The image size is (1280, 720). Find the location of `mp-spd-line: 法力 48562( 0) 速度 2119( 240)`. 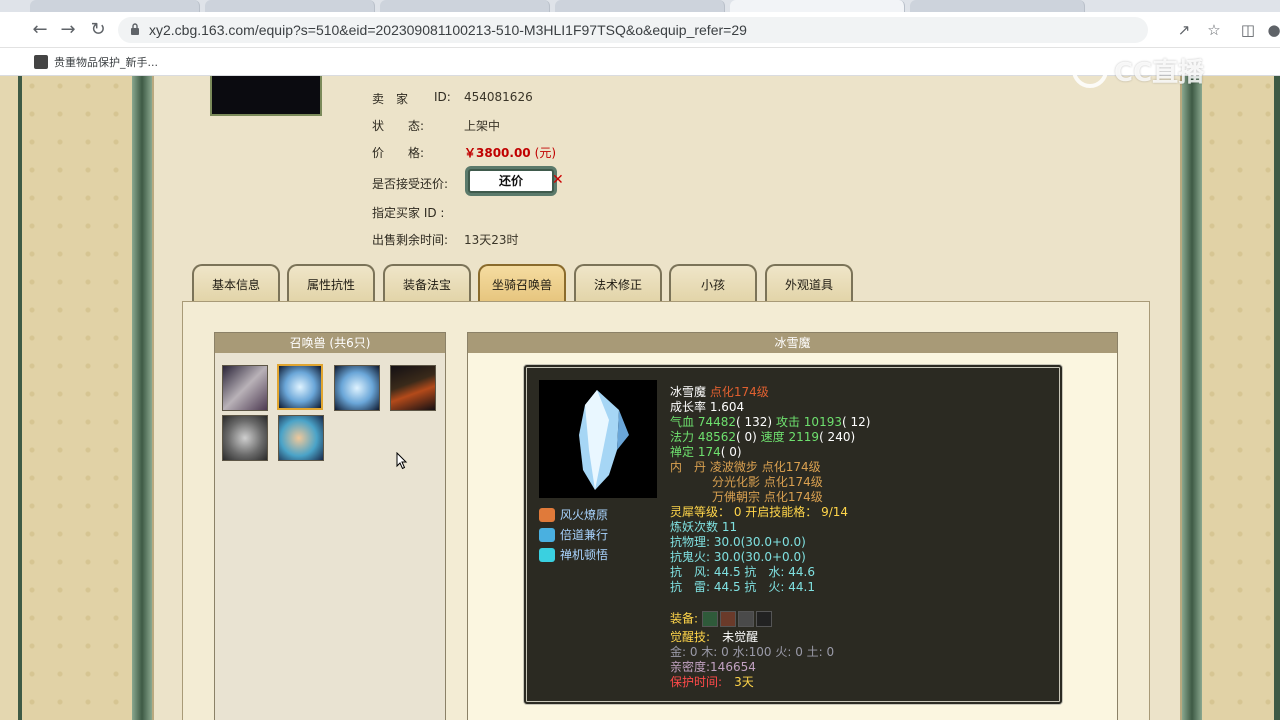

mp-spd-line: 法力 48562( 0) 速度 2119( 240) is located at coordinates (762, 437).